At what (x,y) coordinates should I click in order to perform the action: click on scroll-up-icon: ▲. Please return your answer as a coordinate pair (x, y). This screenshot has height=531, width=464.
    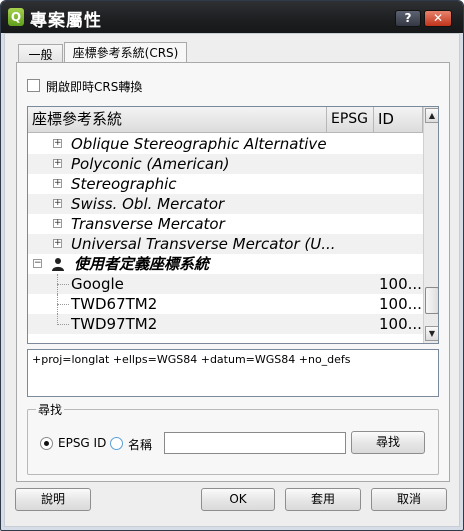
    Looking at the image, I should click on (431, 115).